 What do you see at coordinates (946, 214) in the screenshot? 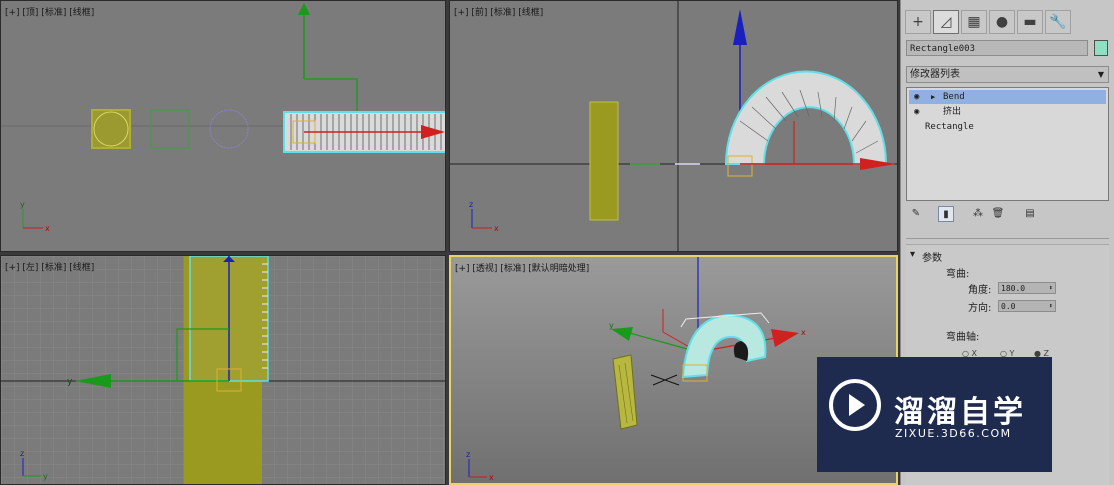
I see `show-end-result-icon: ▮` at bounding box center [946, 214].